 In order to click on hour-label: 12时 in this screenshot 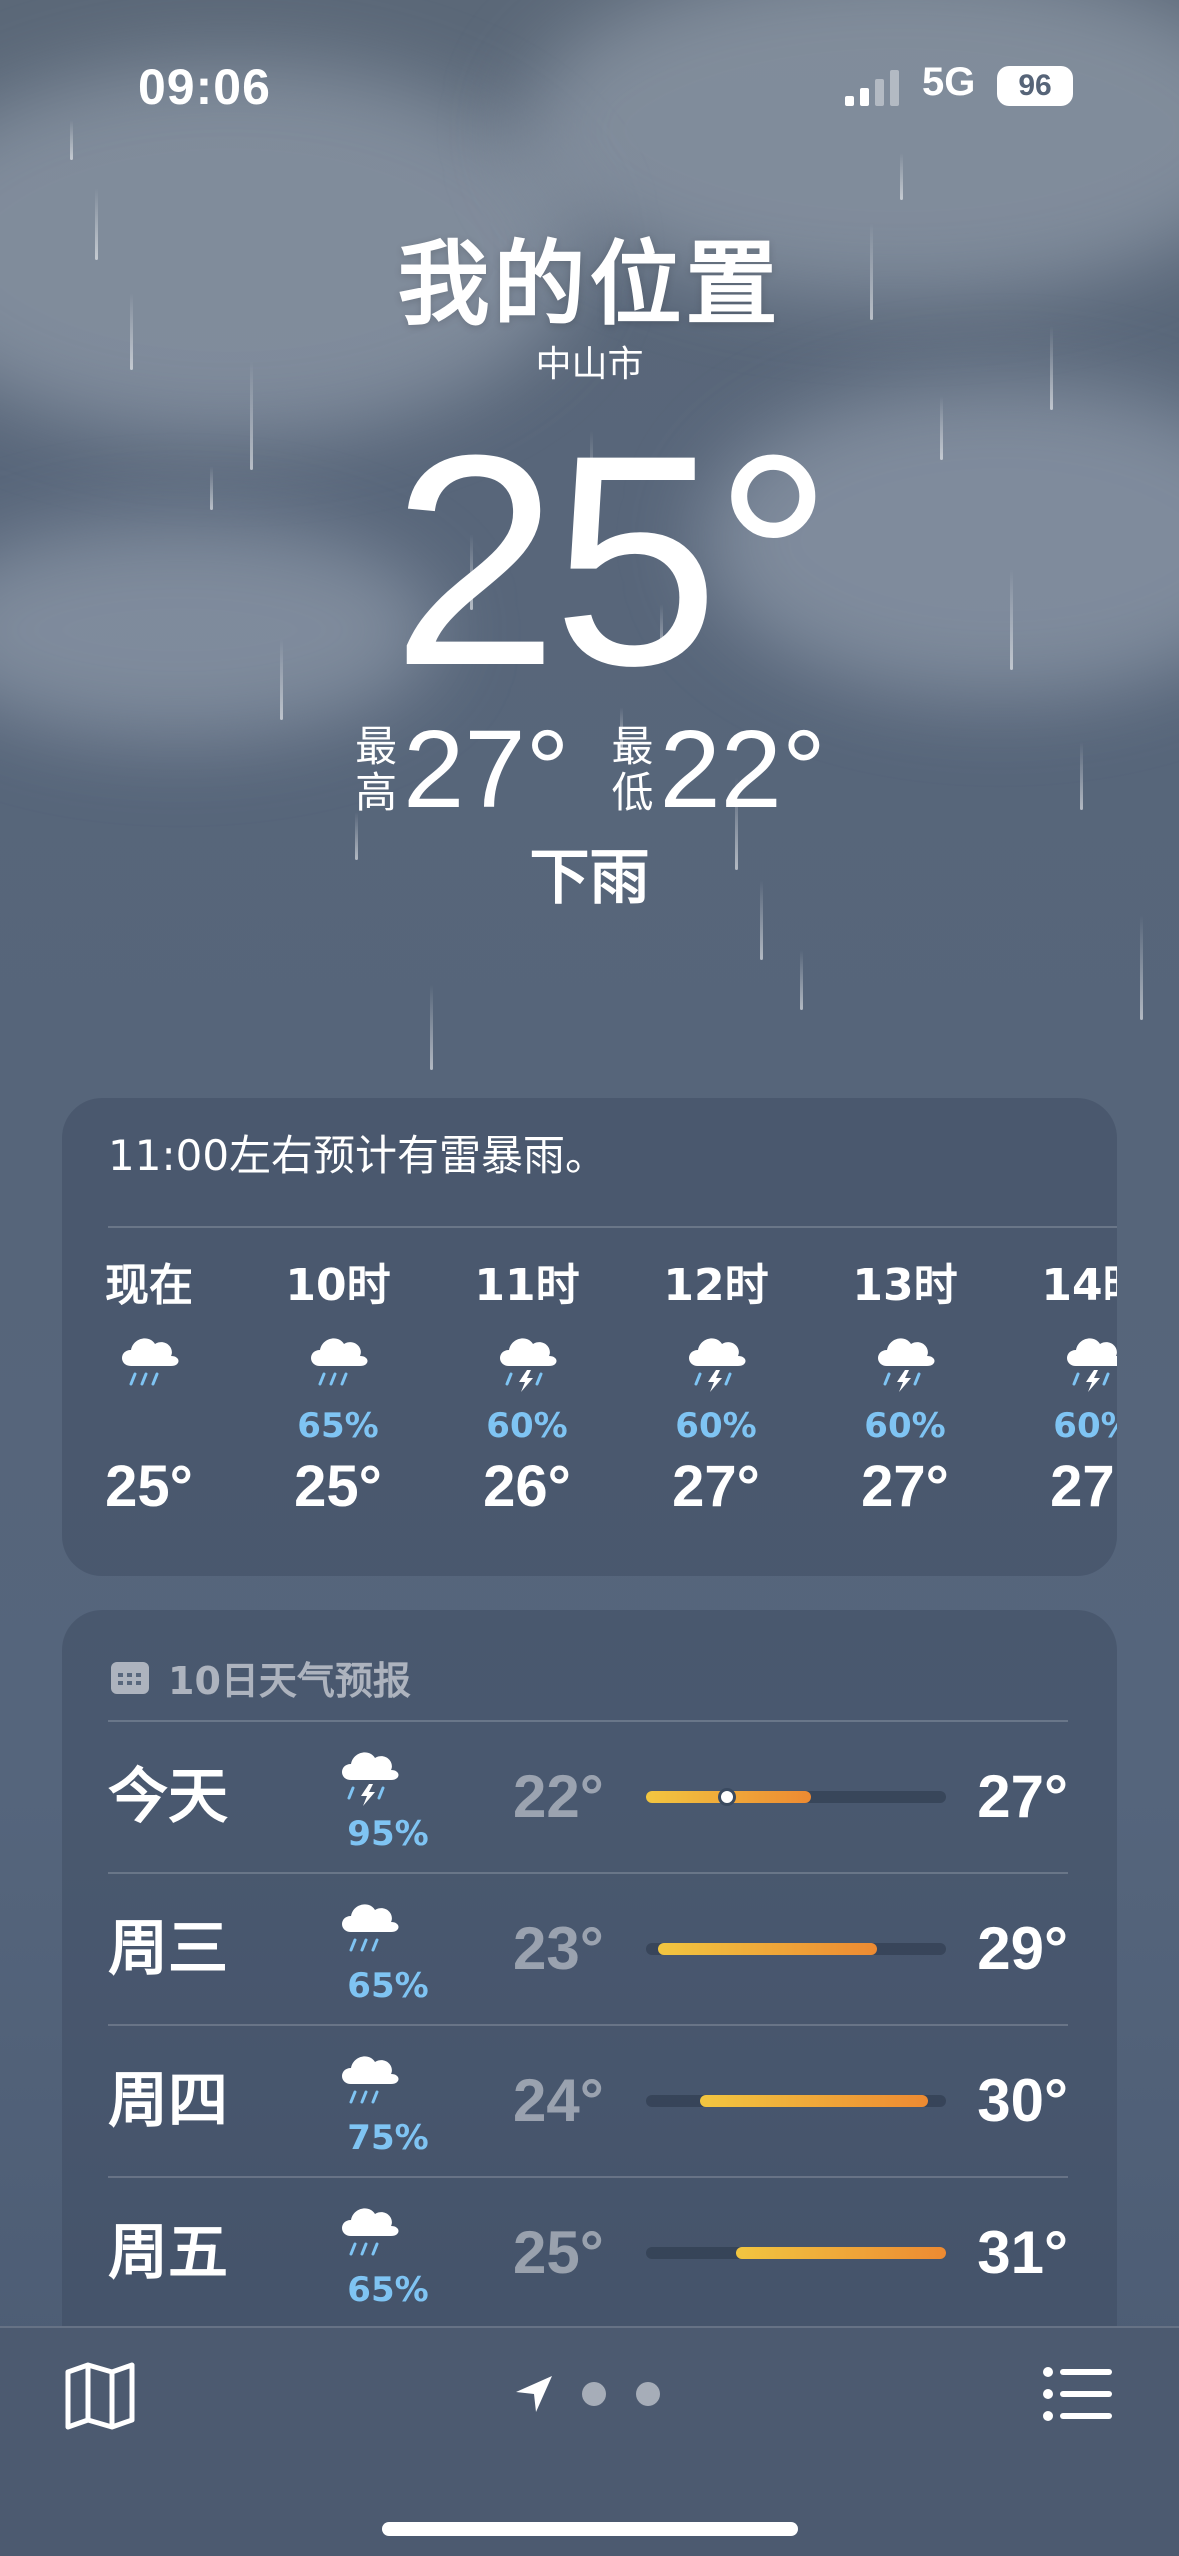, I will do `click(716, 1285)`.